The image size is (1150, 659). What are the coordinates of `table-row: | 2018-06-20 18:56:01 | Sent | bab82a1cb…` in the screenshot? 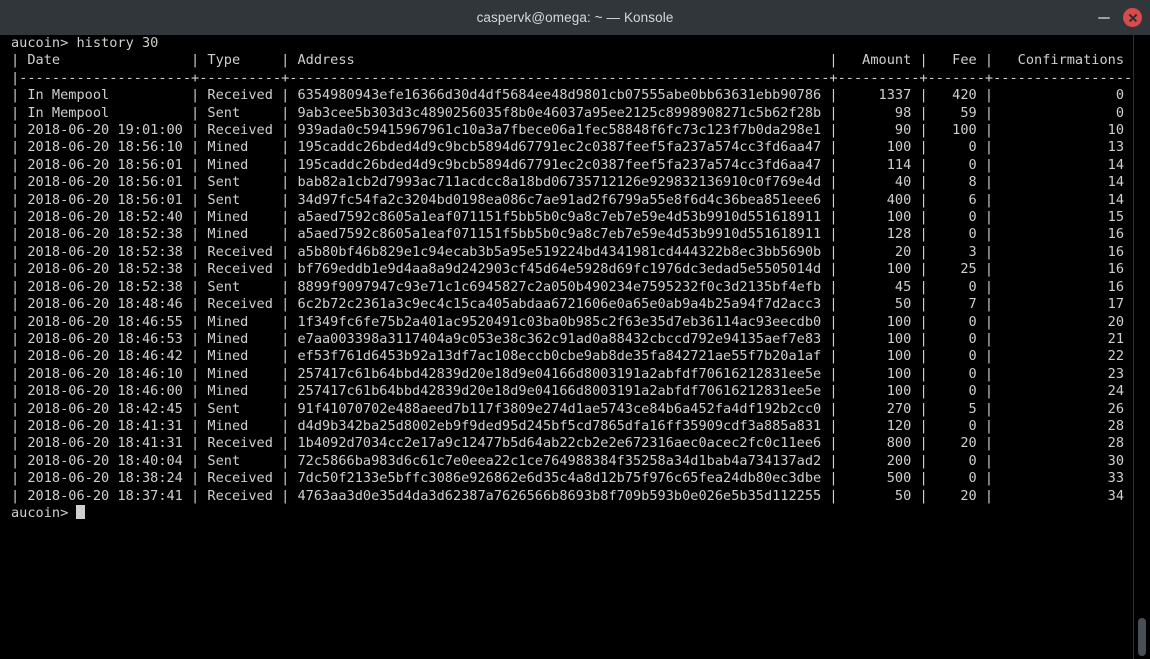 It's located at (576, 182).